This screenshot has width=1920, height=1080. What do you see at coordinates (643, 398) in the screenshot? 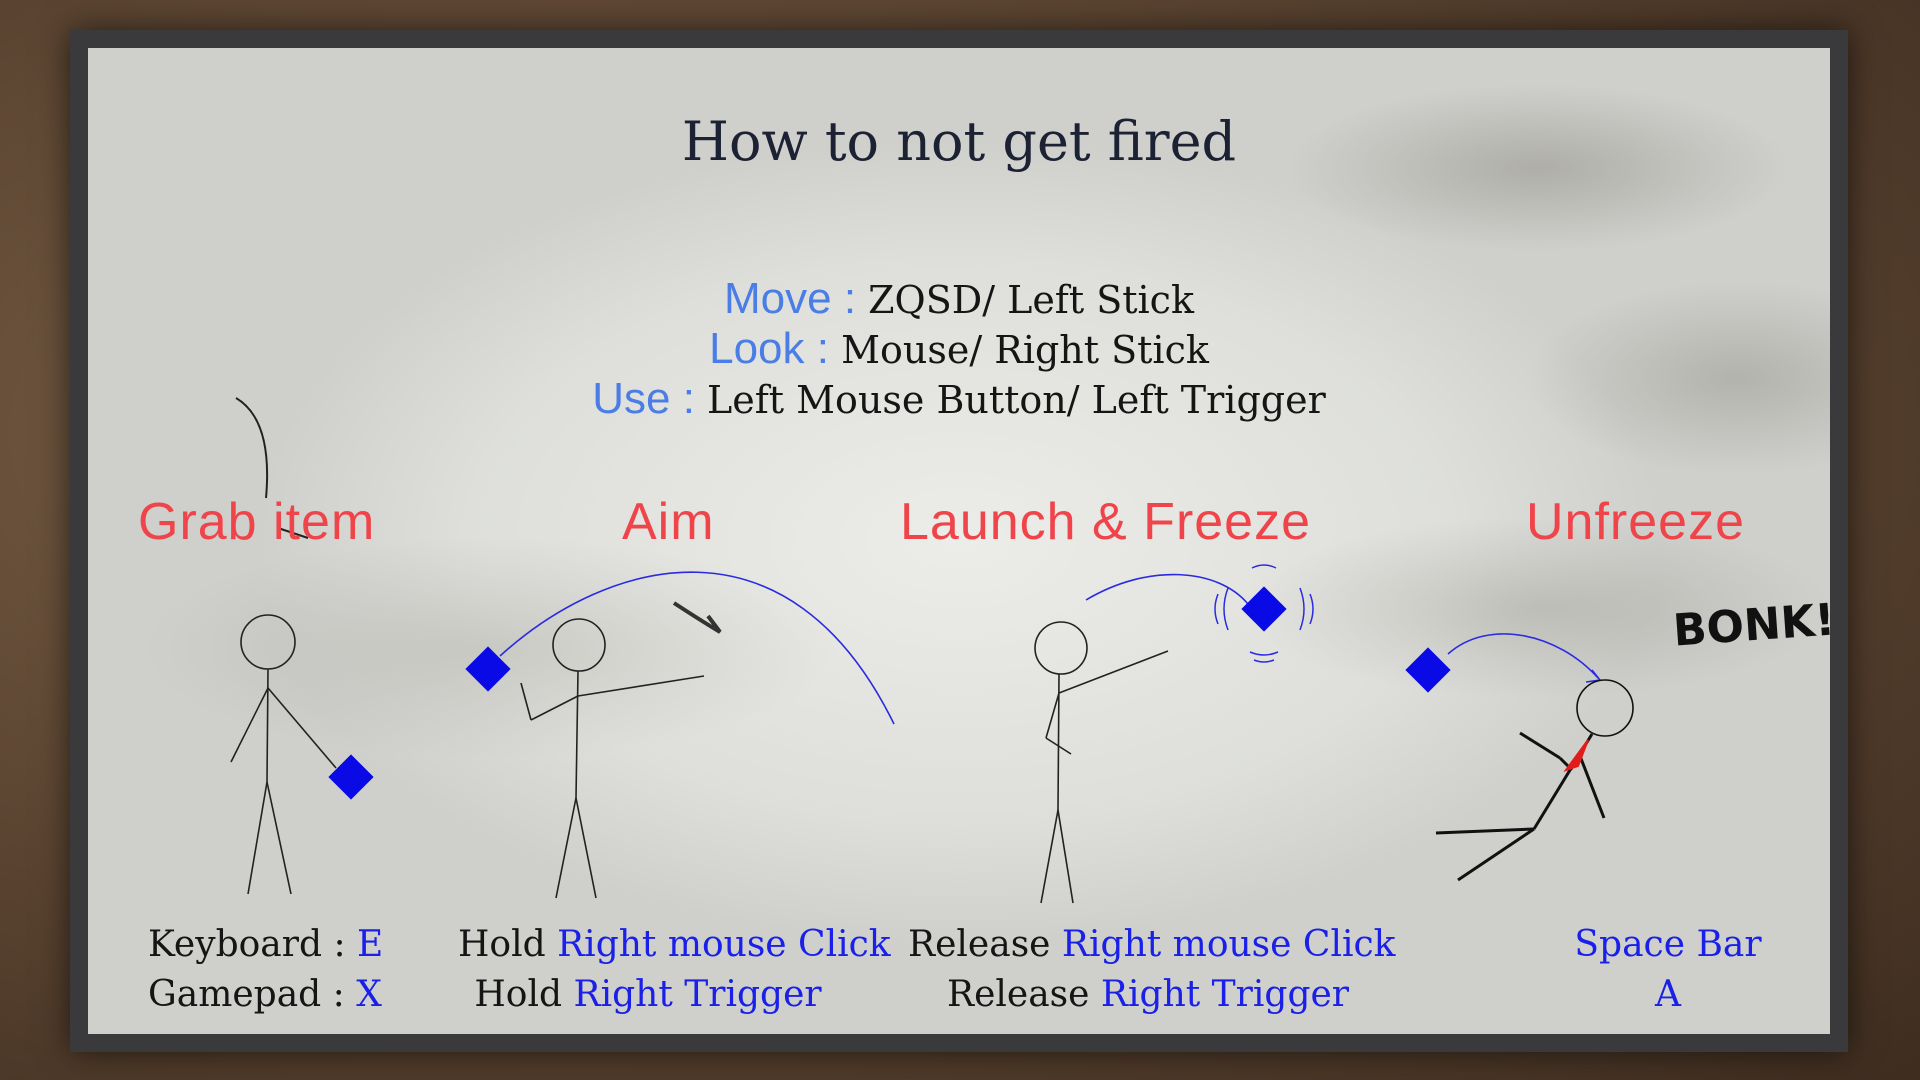
I see `control-use-label: Use :` at bounding box center [643, 398].